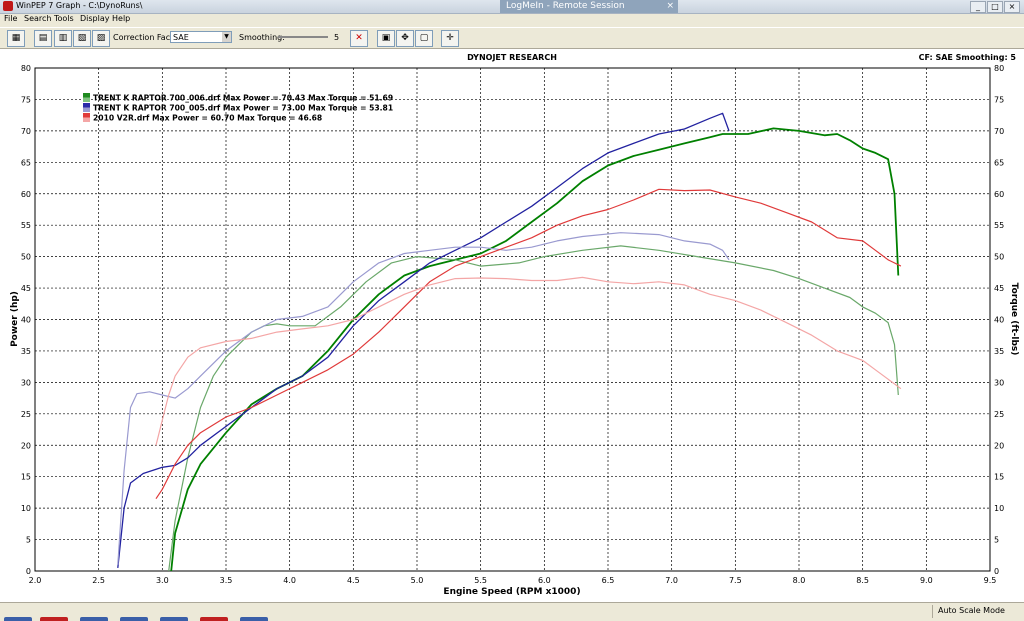 This screenshot has width=1024, height=621. What do you see at coordinates (608, 580) in the screenshot?
I see `x-tick-label: 6.5` at bounding box center [608, 580].